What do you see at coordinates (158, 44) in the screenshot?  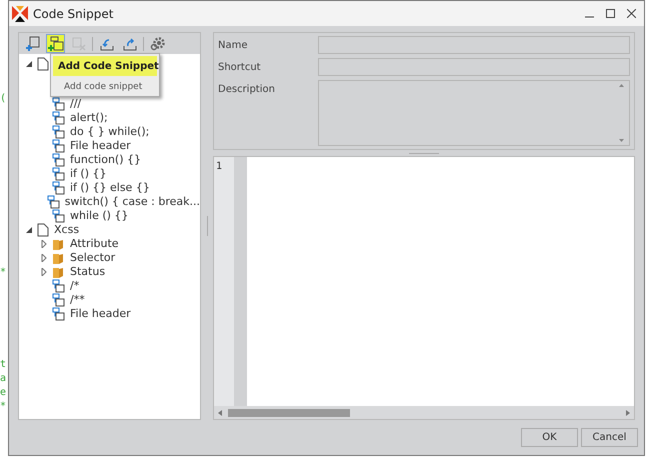 I see `settings-icon` at bounding box center [158, 44].